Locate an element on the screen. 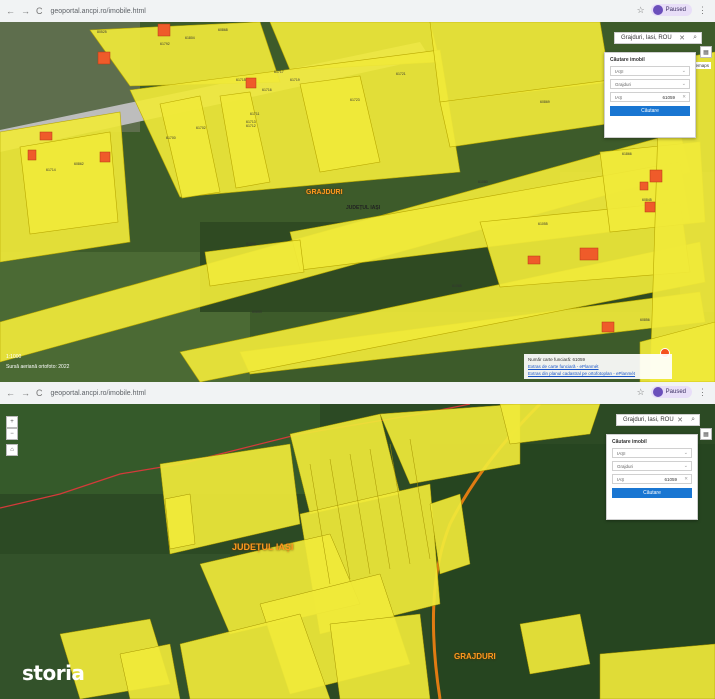 This screenshot has height=699, width=715. parcel-number: 61069 is located at coordinates (251, 244).